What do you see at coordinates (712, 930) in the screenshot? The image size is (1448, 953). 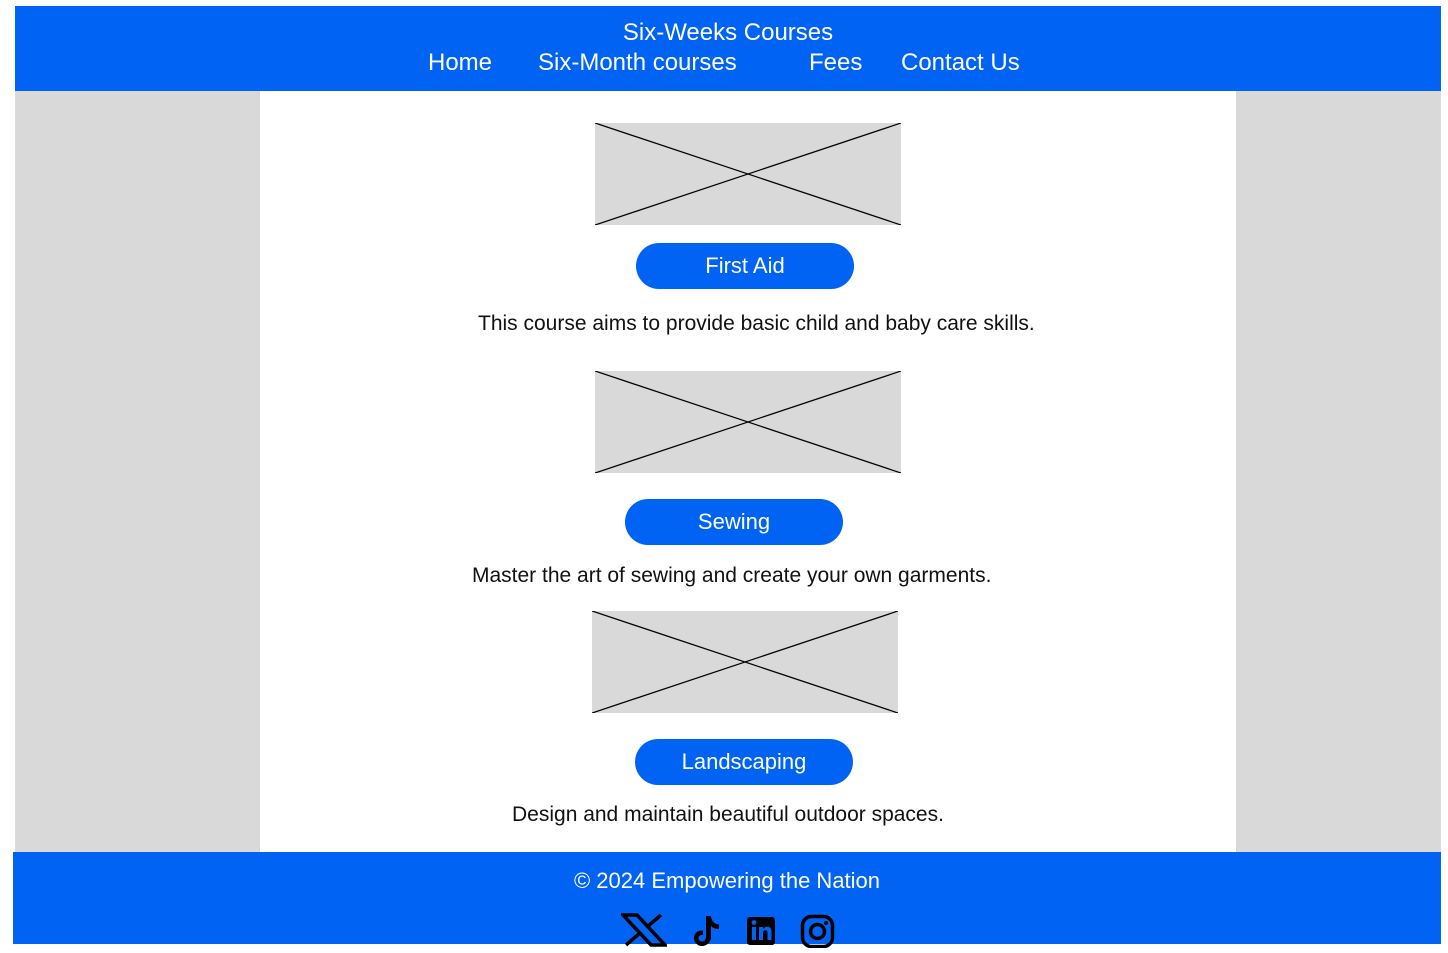 I see `tiktok-icon` at bounding box center [712, 930].